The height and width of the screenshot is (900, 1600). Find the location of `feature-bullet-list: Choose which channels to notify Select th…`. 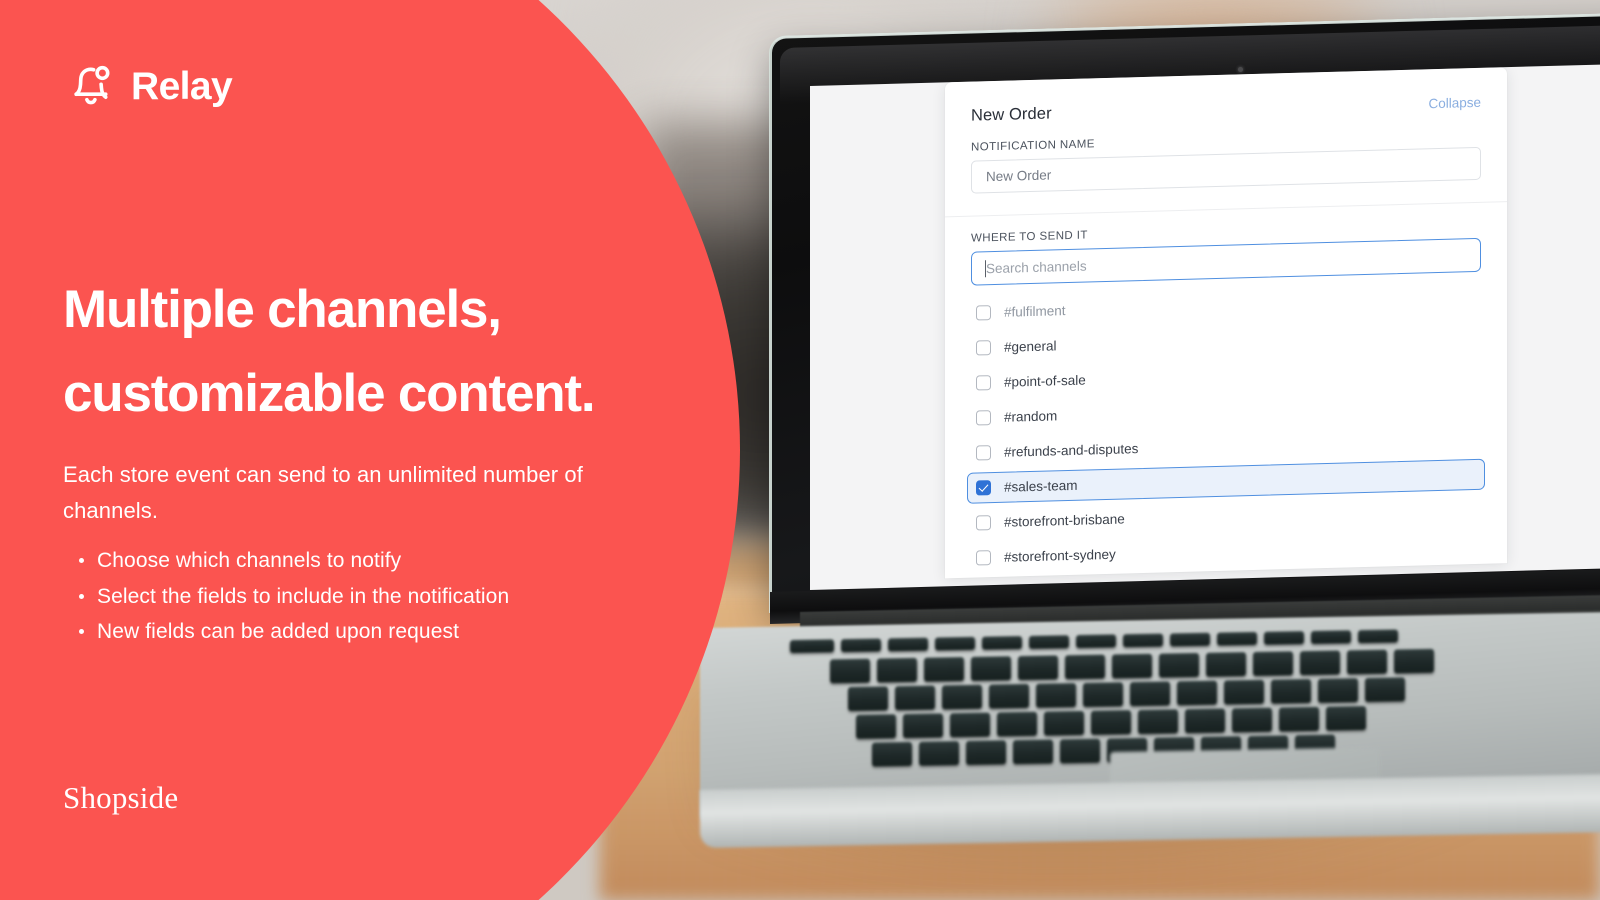

feature-bullet-list: Choose which channels to notify Select th… is located at coordinates (286, 596).